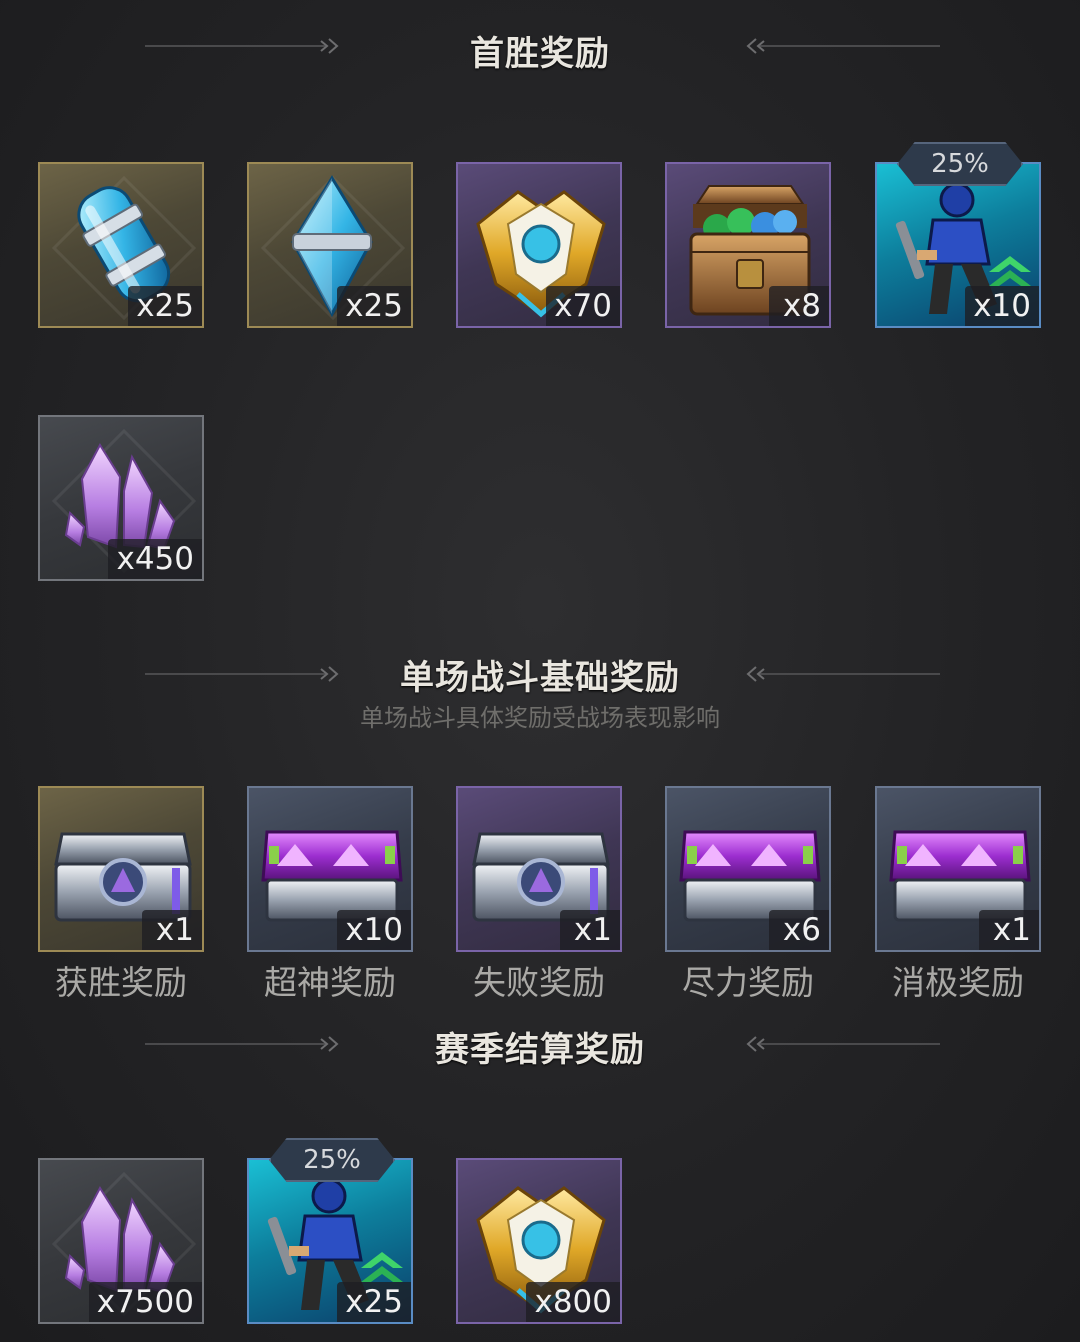 The height and width of the screenshot is (1342, 1080). I want to click on reward-tile-loss-chest: x1, so click(539, 869).